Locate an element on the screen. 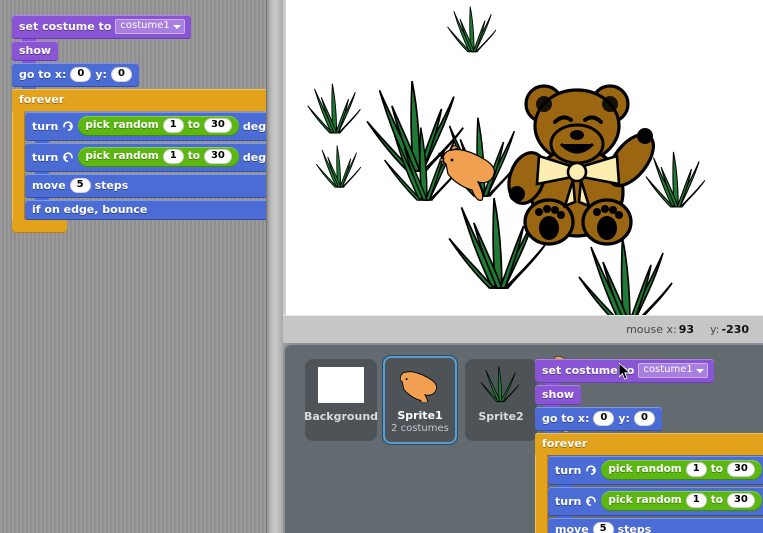 Image resolution: width=763 pixels, height=533 pixels. sprite1-thumbnail is located at coordinates (420, 384).